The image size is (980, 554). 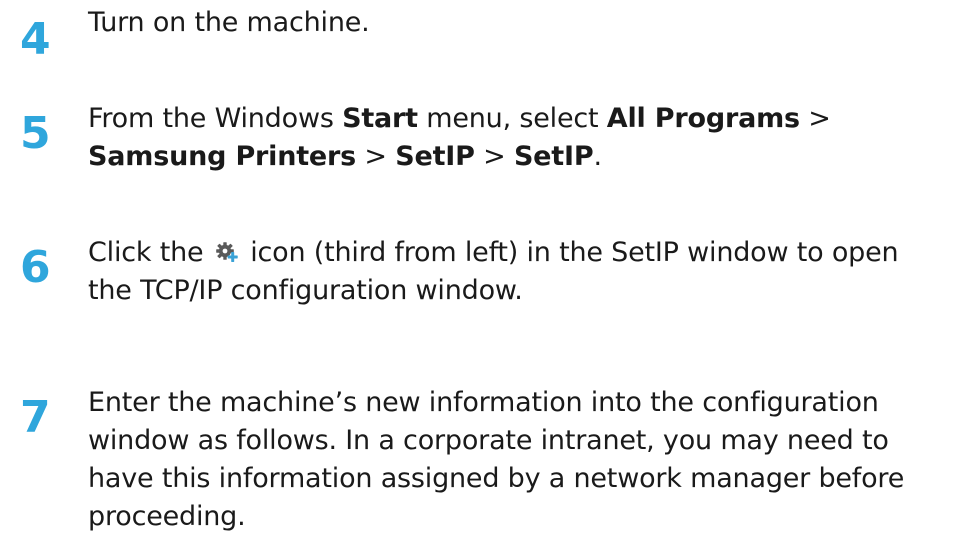 I want to click on text-run: ., so click(x=597, y=156).